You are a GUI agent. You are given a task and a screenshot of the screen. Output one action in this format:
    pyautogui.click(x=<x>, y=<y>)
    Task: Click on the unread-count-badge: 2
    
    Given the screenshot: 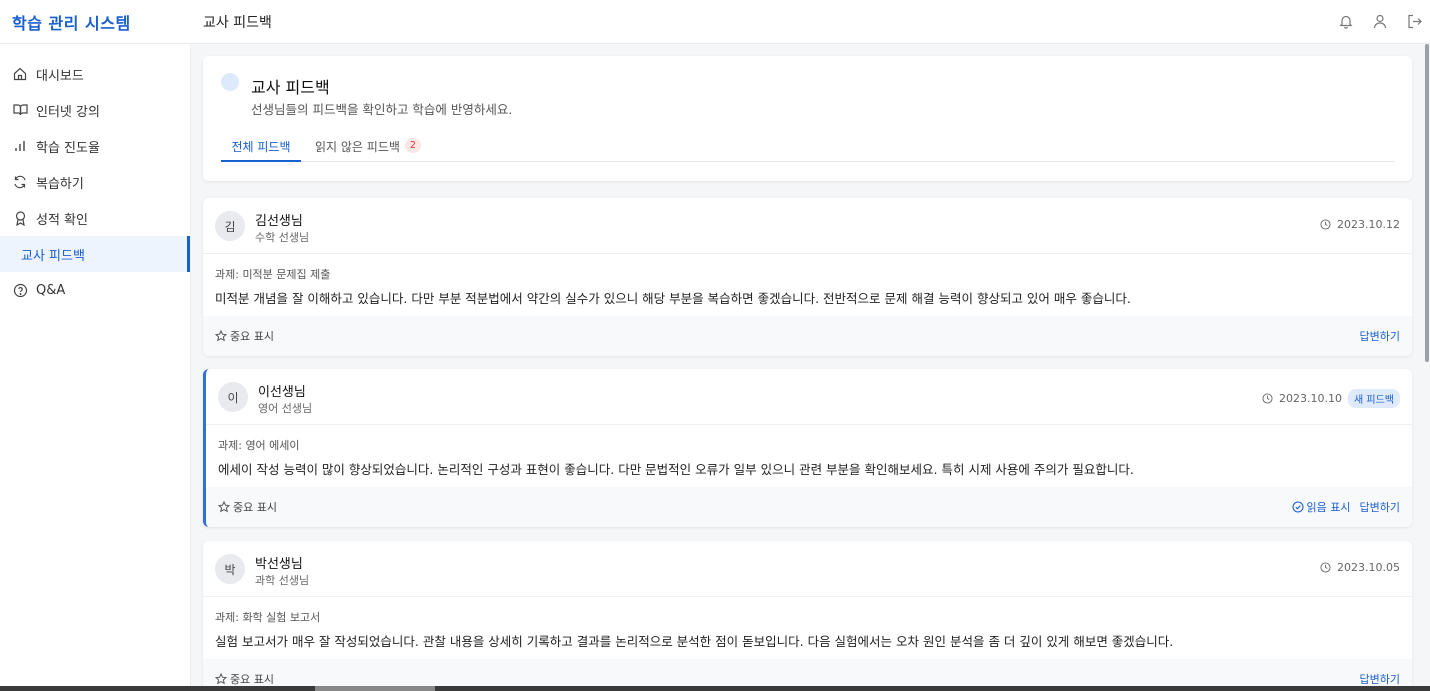 What is the action you would take?
    pyautogui.click(x=412, y=145)
    